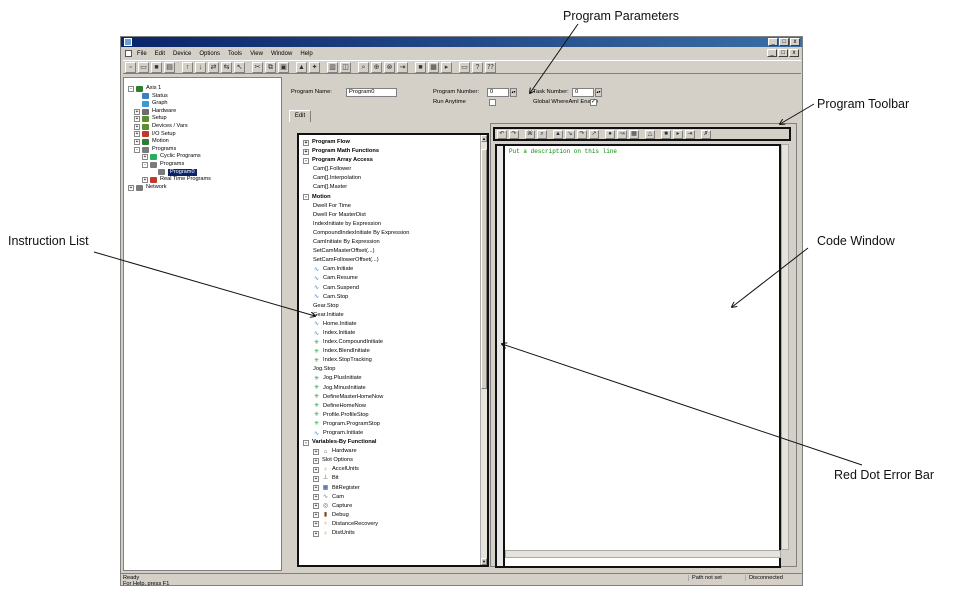  Describe the element at coordinates (395, 369) in the screenshot. I see `instruction-item: Jog.Stop` at that location.